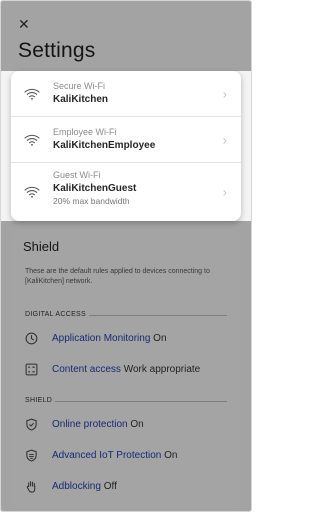 Image resolution: width=320 pixels, height=512 pixels. I want to click on digital-access-item-content-access: Content access Work appropriate, so click(130, 371).